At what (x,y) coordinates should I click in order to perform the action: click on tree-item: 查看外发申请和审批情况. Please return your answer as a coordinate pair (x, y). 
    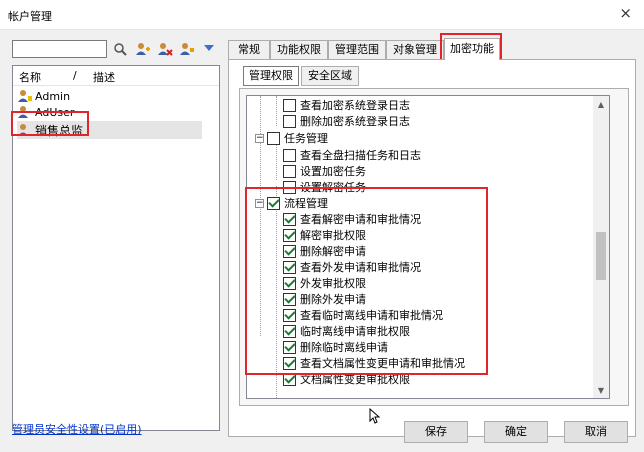
    Looking at the image, I should click on (352, 267).